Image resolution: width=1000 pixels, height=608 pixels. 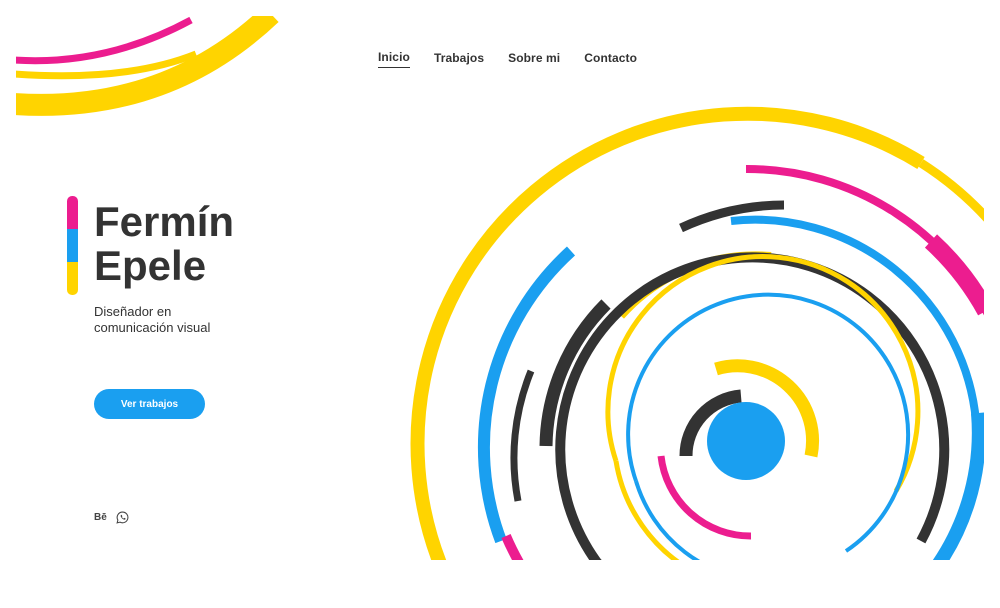 I want to click on behance-icon: Bē, so click(x=100, y=517).